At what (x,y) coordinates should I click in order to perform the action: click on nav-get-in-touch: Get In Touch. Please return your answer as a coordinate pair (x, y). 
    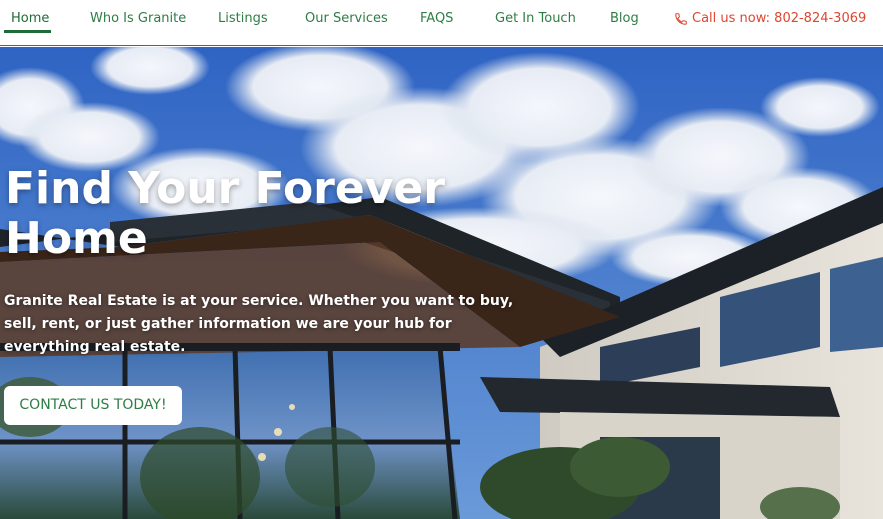
    Looking at the image, I should click on (535, 19).